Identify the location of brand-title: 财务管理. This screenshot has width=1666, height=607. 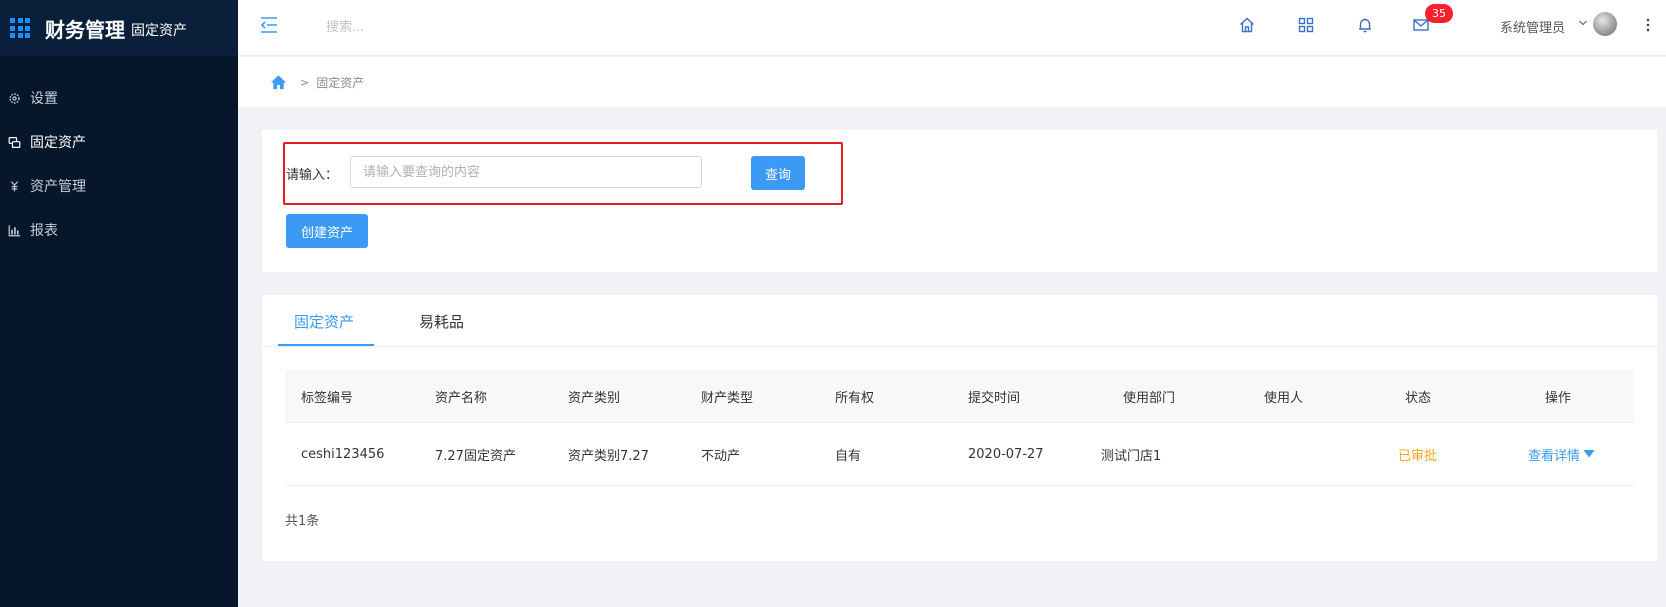
(85, 29).